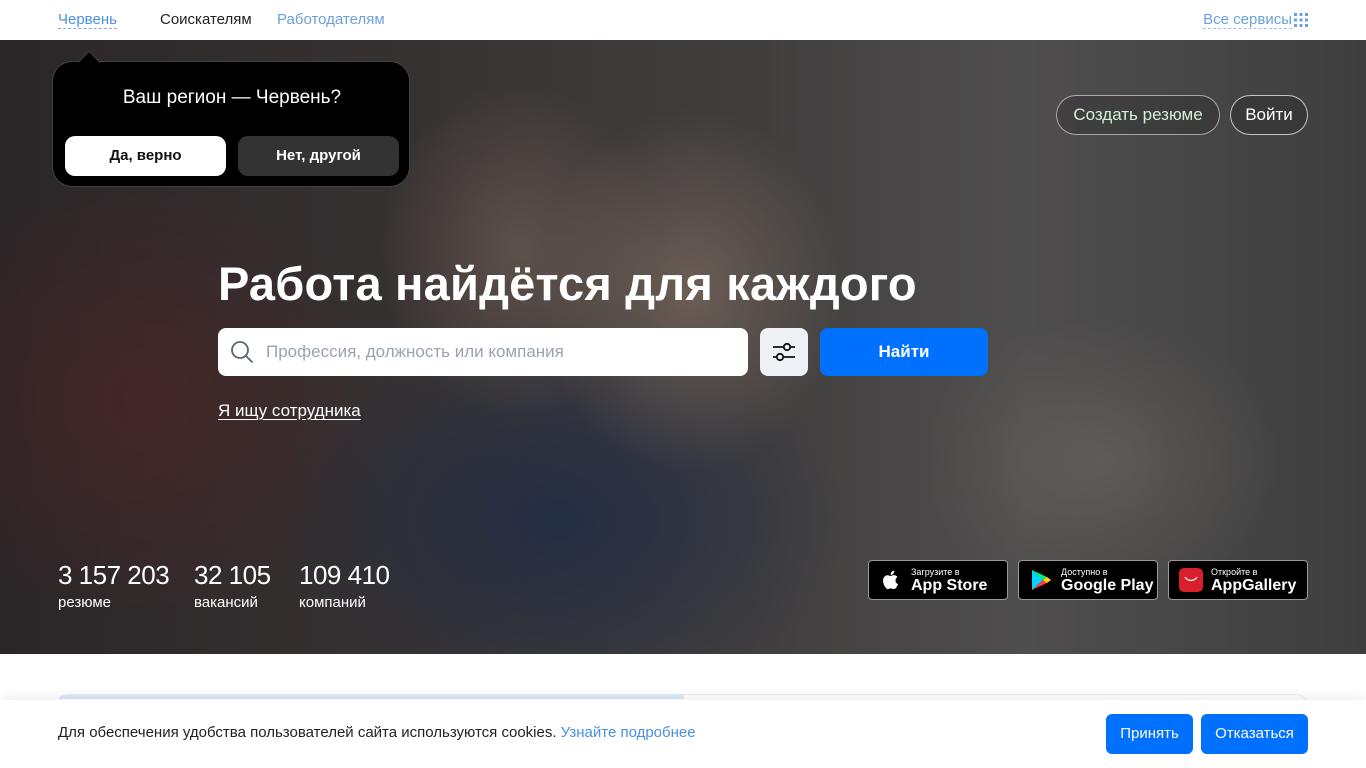 Image resolution: width=1366 pixels, height=768 pixels. I want to click on region-link: Червень, so click(87, 20).